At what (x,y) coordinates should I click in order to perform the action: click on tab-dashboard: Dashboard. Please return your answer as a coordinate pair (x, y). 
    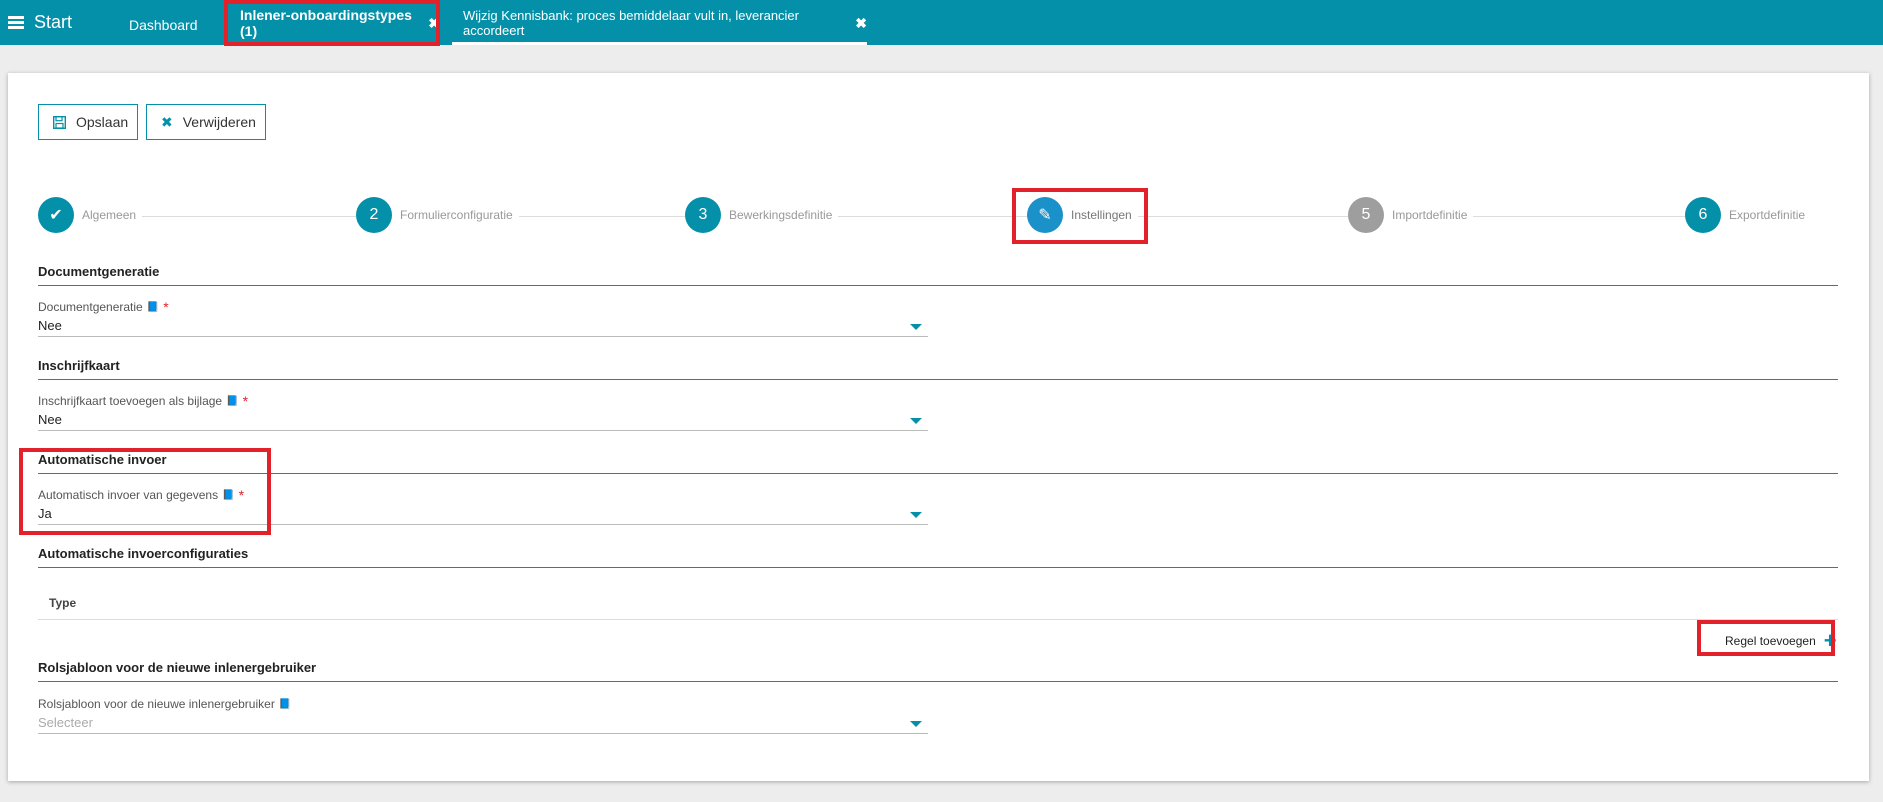
    Looking at the image, I should click on (163, 24).